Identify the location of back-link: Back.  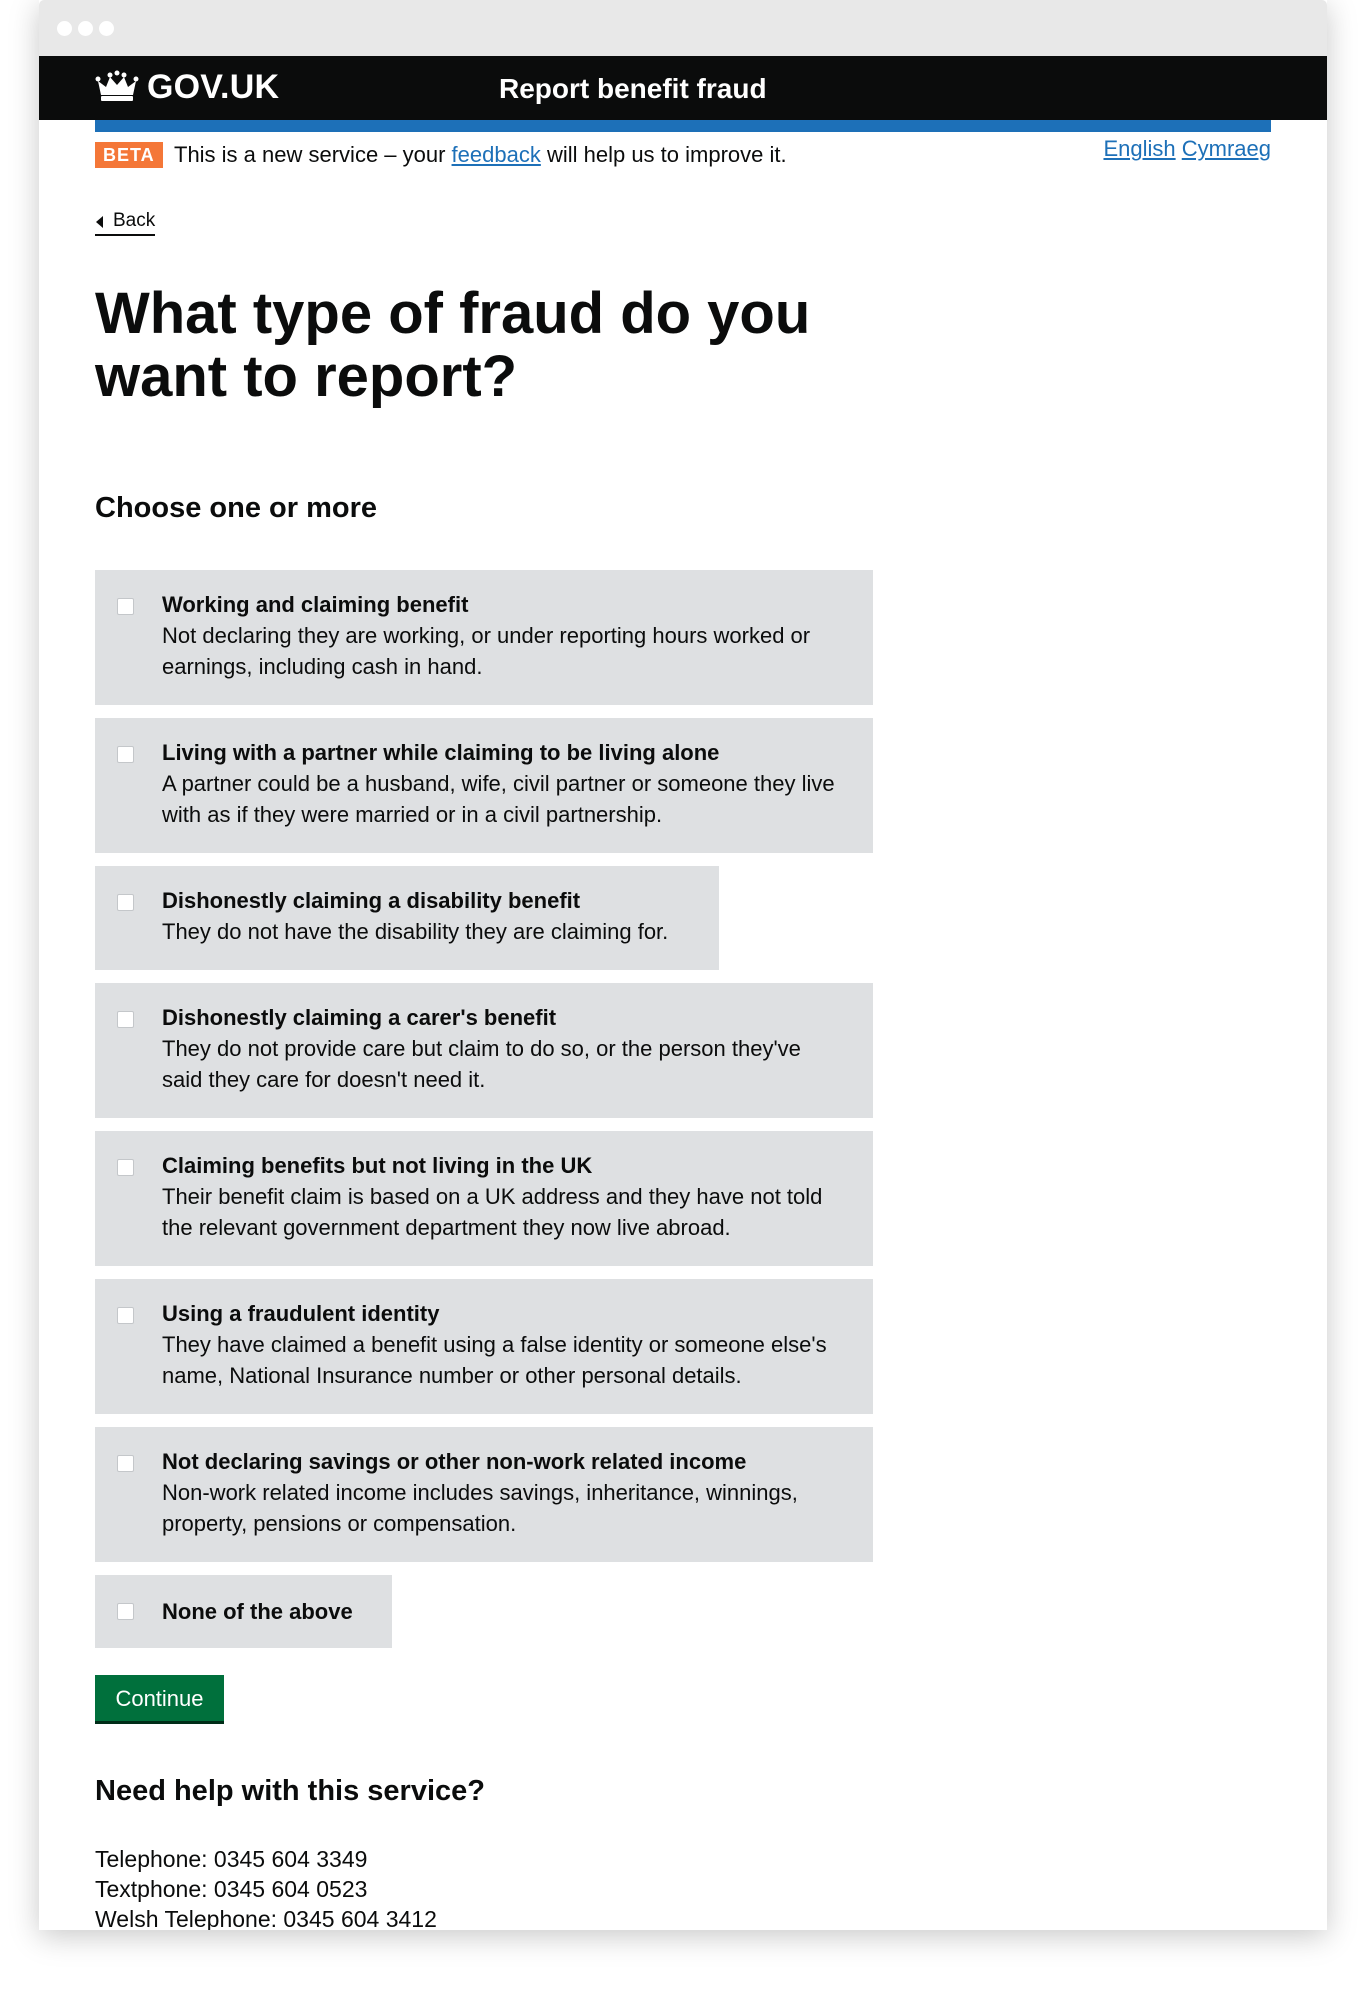
(125, 223).